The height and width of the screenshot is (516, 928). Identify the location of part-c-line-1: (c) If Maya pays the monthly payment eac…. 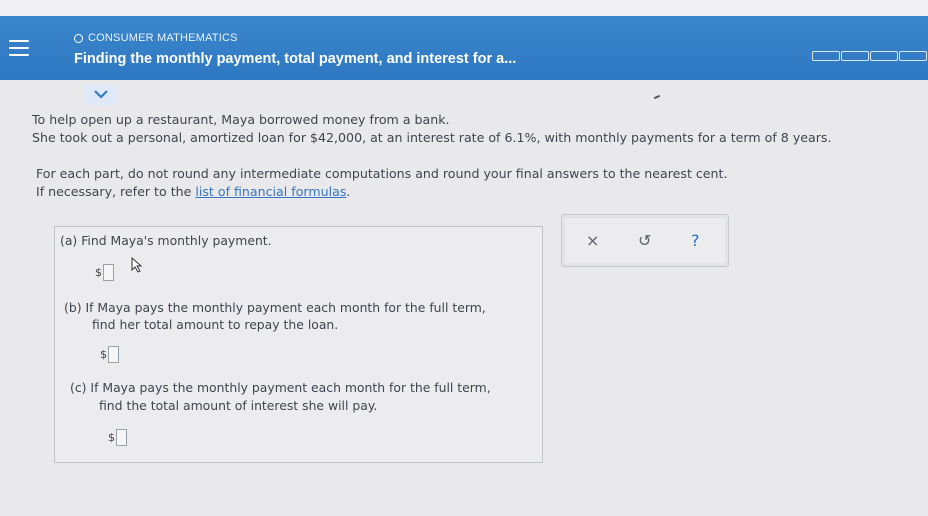
(280, 387).